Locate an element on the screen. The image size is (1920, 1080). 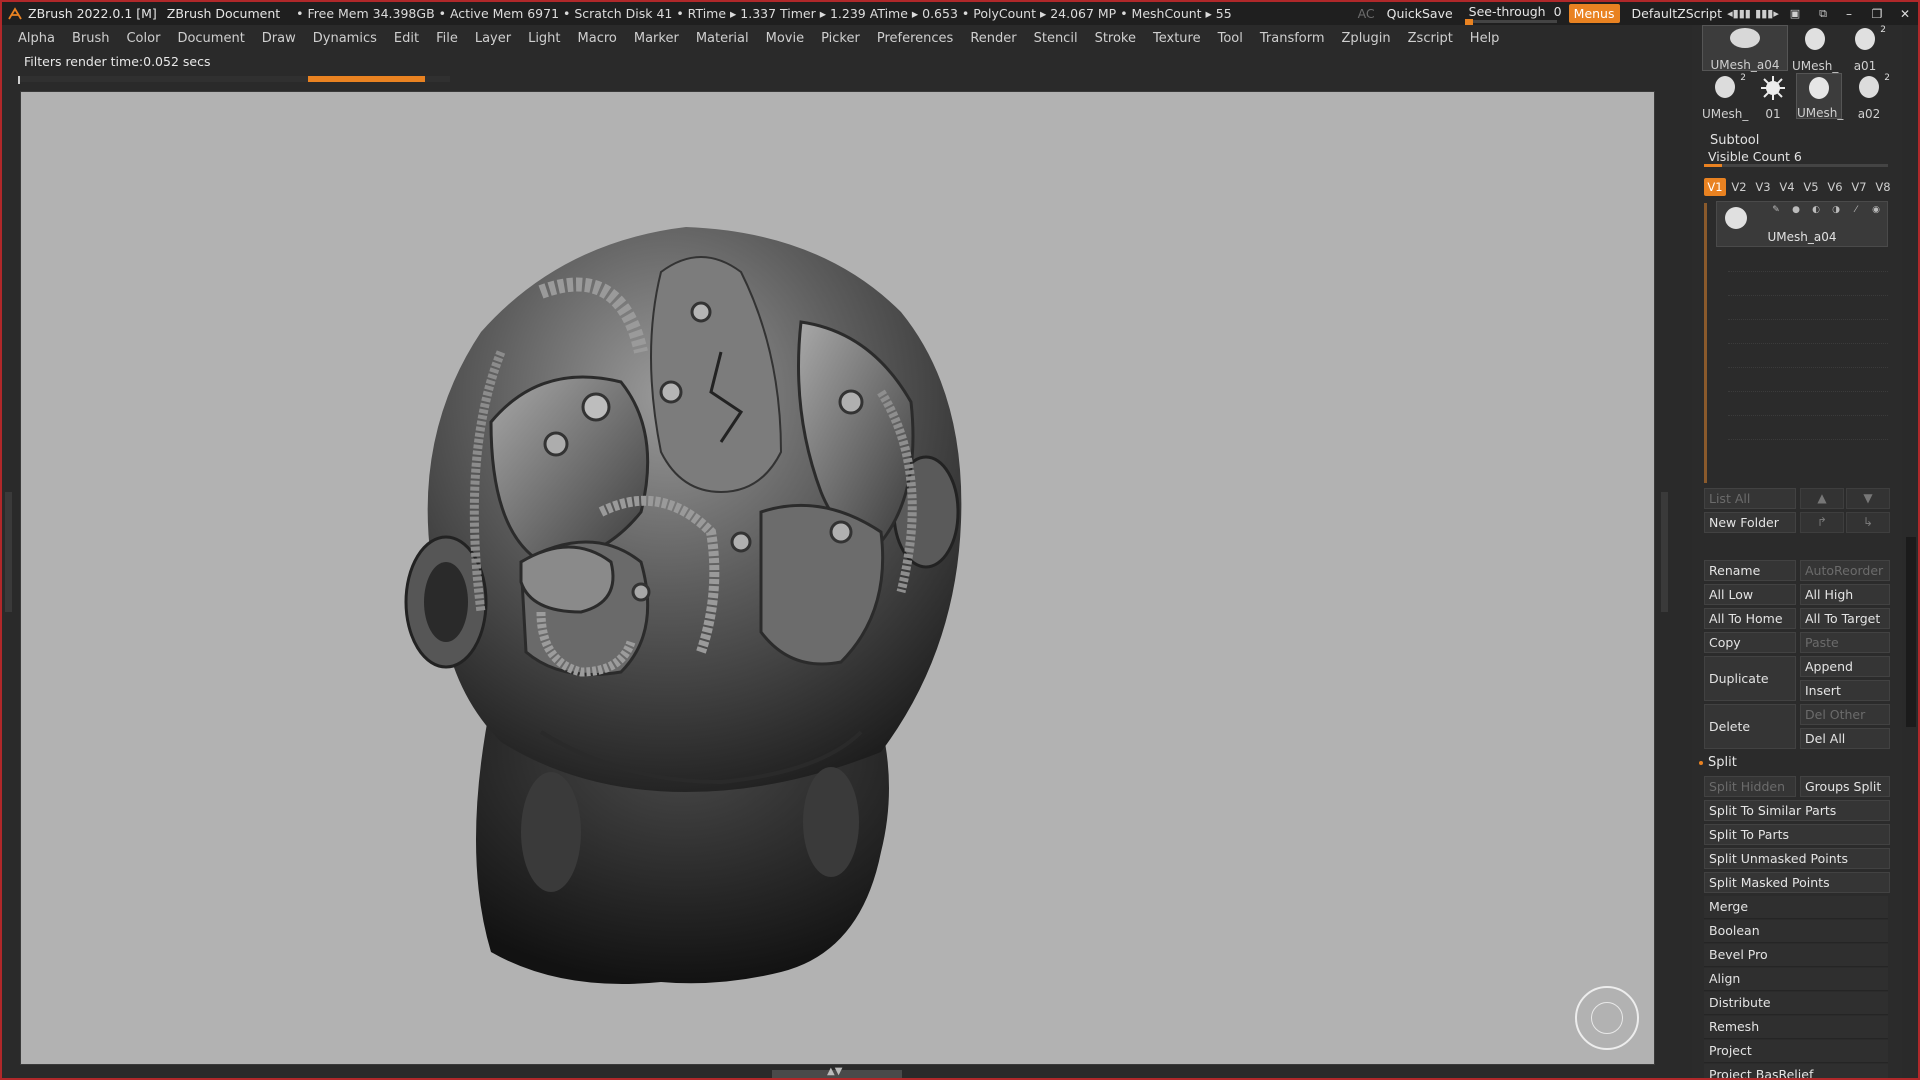
all-high-button: All High is located at coordinates (1845, 594).